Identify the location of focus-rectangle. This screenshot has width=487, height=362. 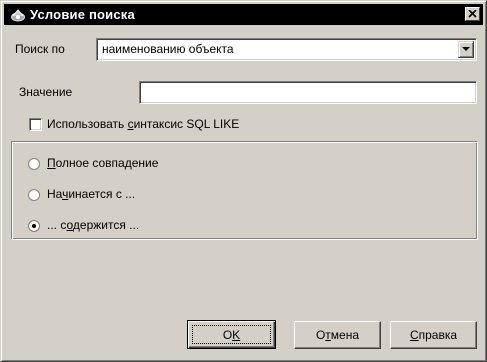
(231, 334).